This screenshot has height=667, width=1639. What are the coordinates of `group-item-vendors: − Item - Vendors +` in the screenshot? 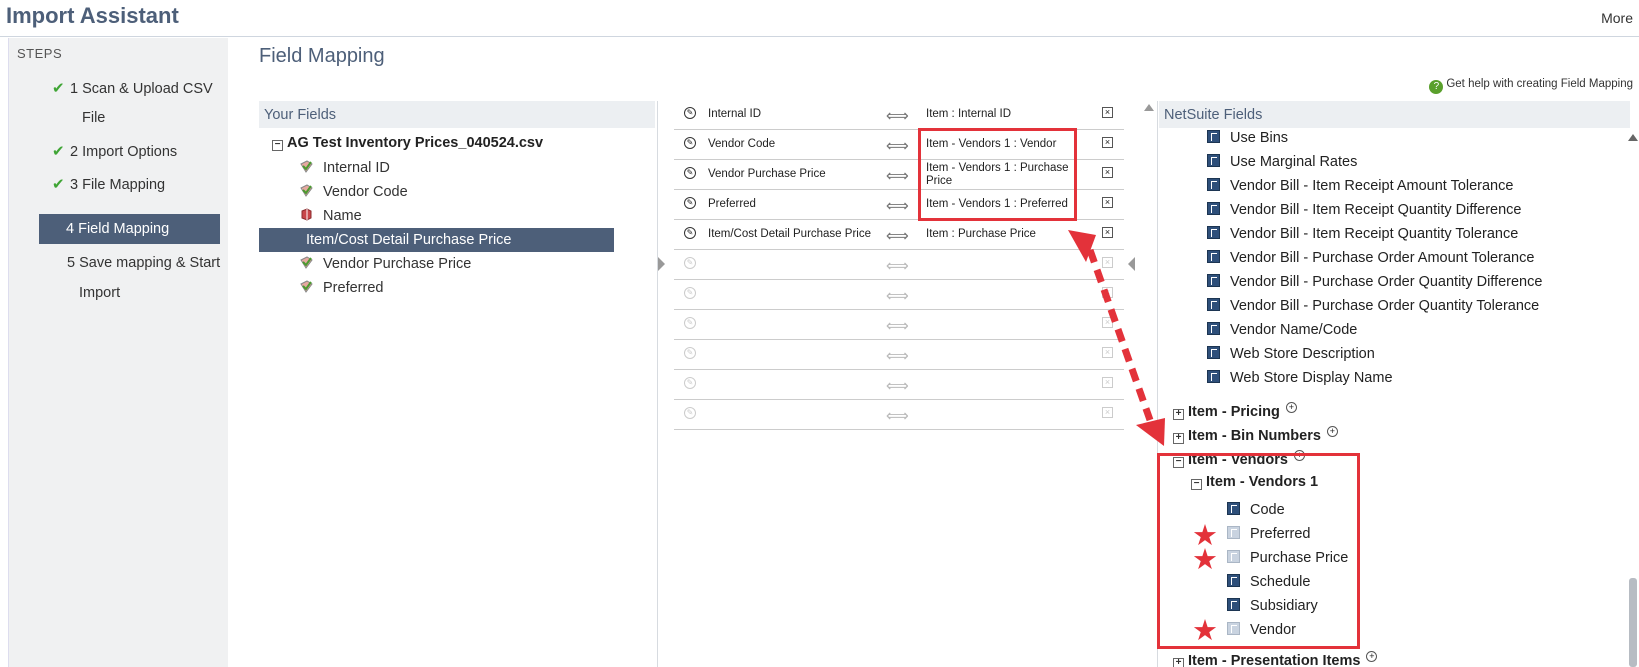 It's located at (1239, 459).